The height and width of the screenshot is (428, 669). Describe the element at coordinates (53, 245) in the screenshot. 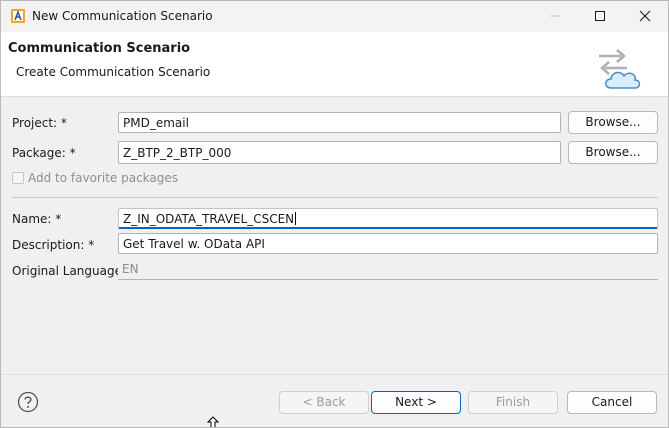

I see `description-label: Description: *` at that location.